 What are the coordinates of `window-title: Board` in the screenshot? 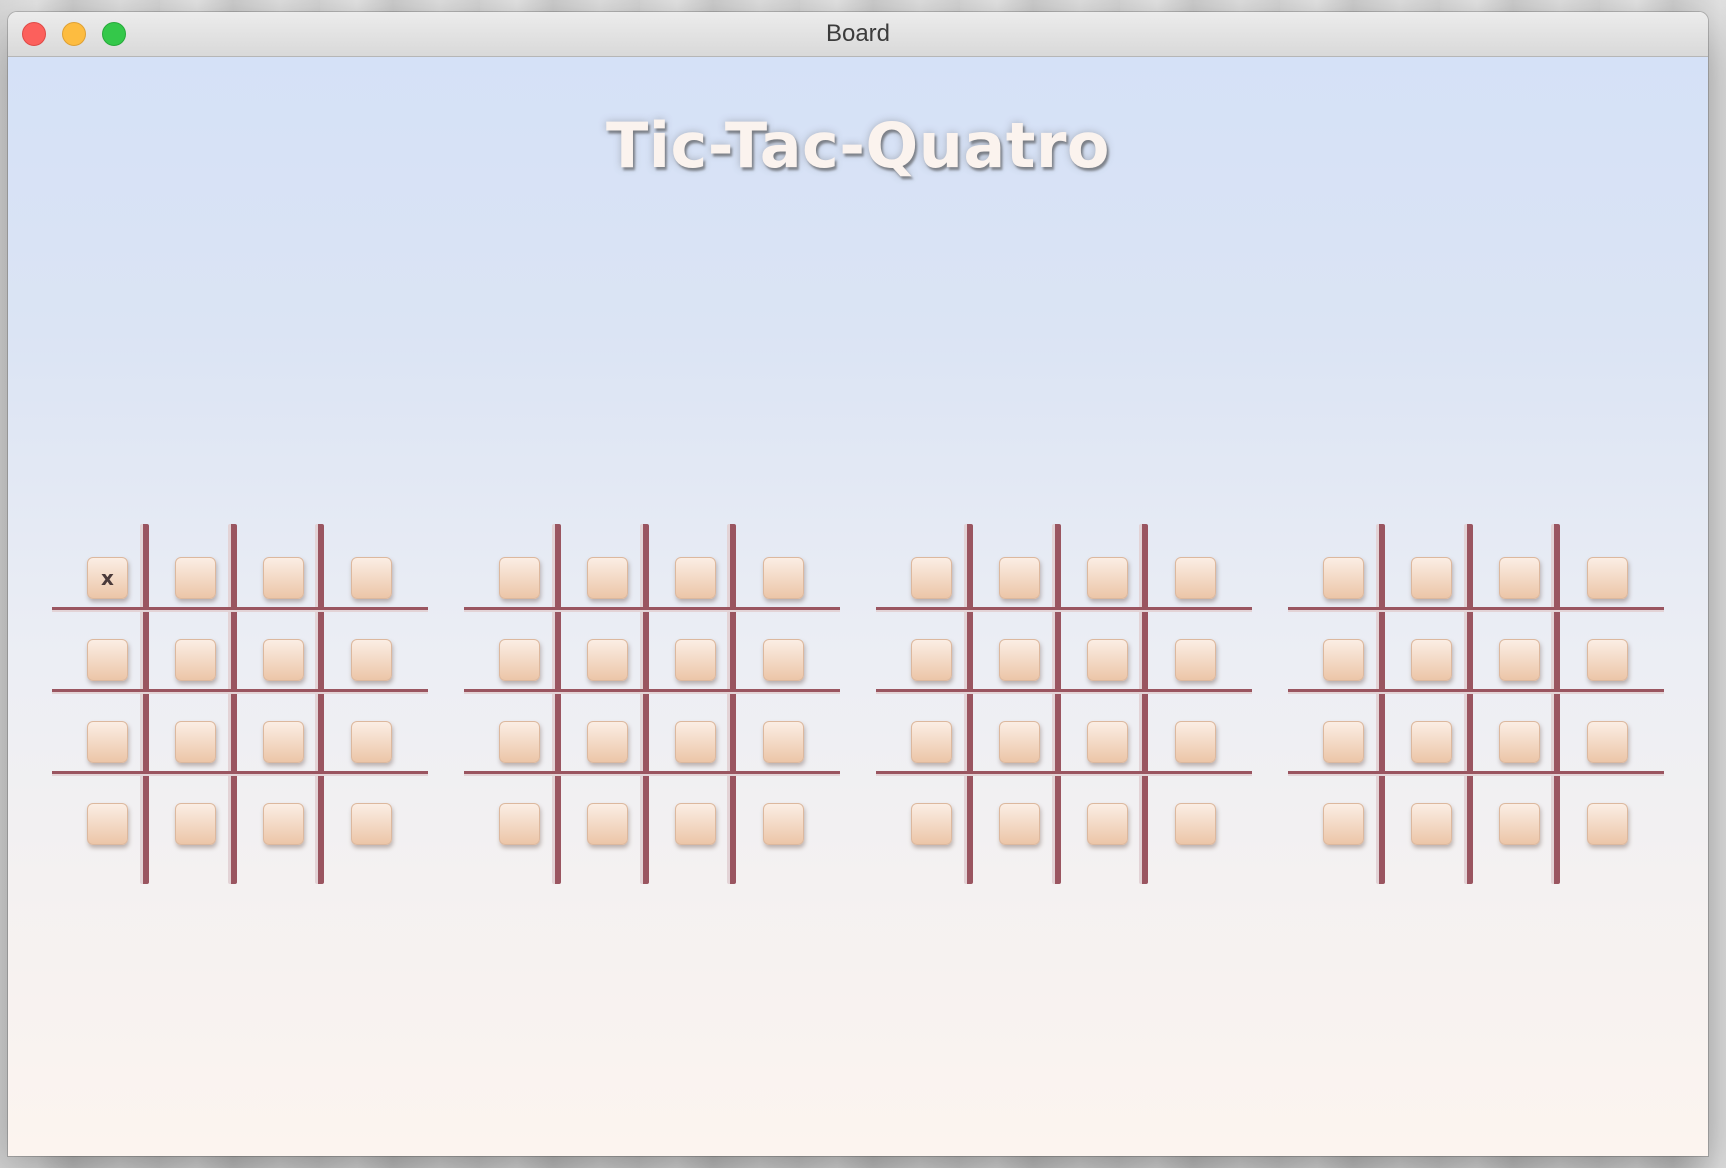 It's located at (858, 33).